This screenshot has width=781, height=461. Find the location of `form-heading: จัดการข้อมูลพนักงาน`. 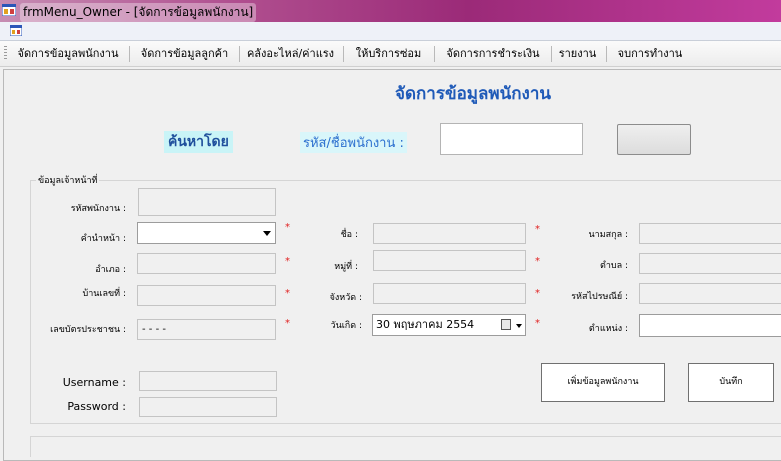

form-heading: จัดการข้อมูลพนักงาน is located at coordinates (473, 94).